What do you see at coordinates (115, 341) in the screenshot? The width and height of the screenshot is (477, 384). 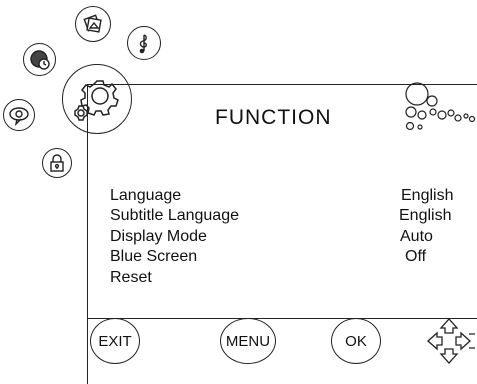 I see `exit-button: EXIT` at bounding box center [115, 341].